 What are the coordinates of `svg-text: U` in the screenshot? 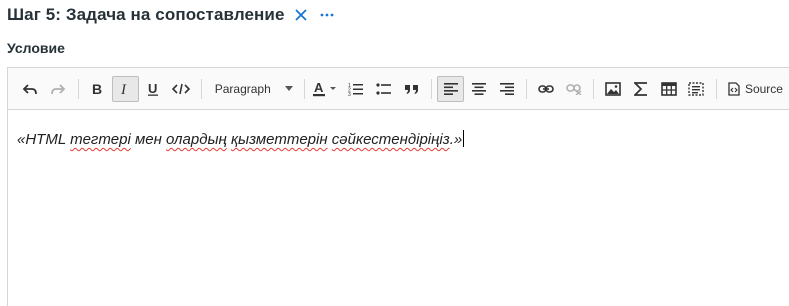 It's located at (152, 89).